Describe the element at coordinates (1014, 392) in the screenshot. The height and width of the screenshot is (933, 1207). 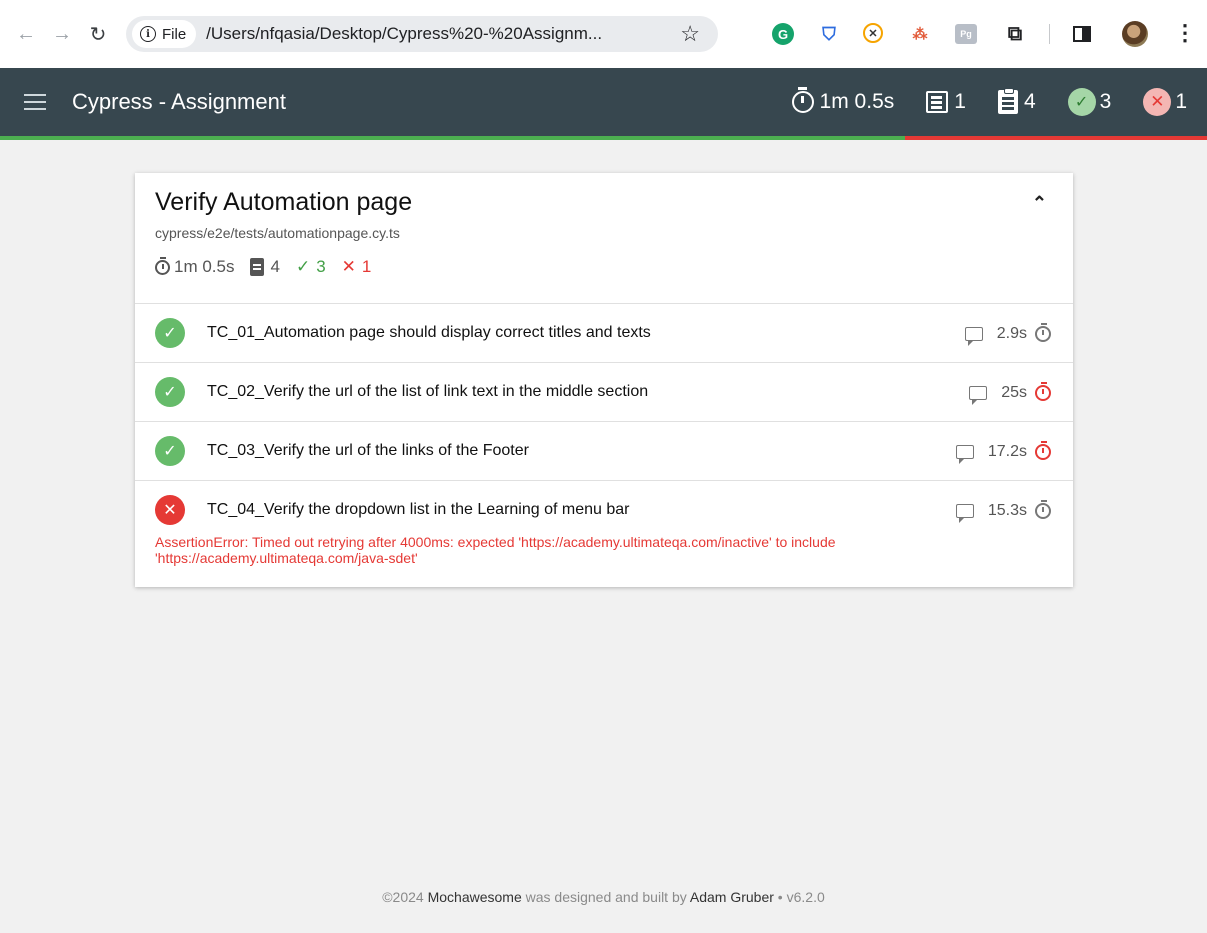
I see `test-duration: 25s` at that location.